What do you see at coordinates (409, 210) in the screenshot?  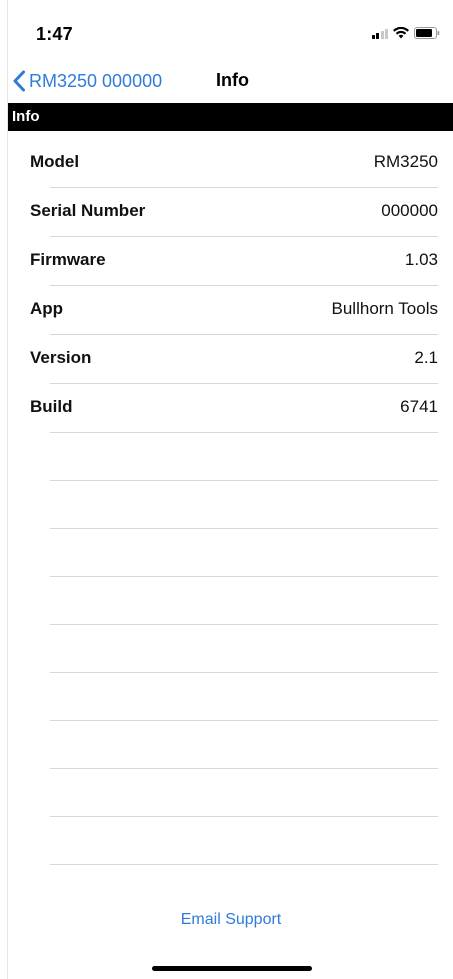 I see `row-value: 000000` at bounding box center [409, 210].